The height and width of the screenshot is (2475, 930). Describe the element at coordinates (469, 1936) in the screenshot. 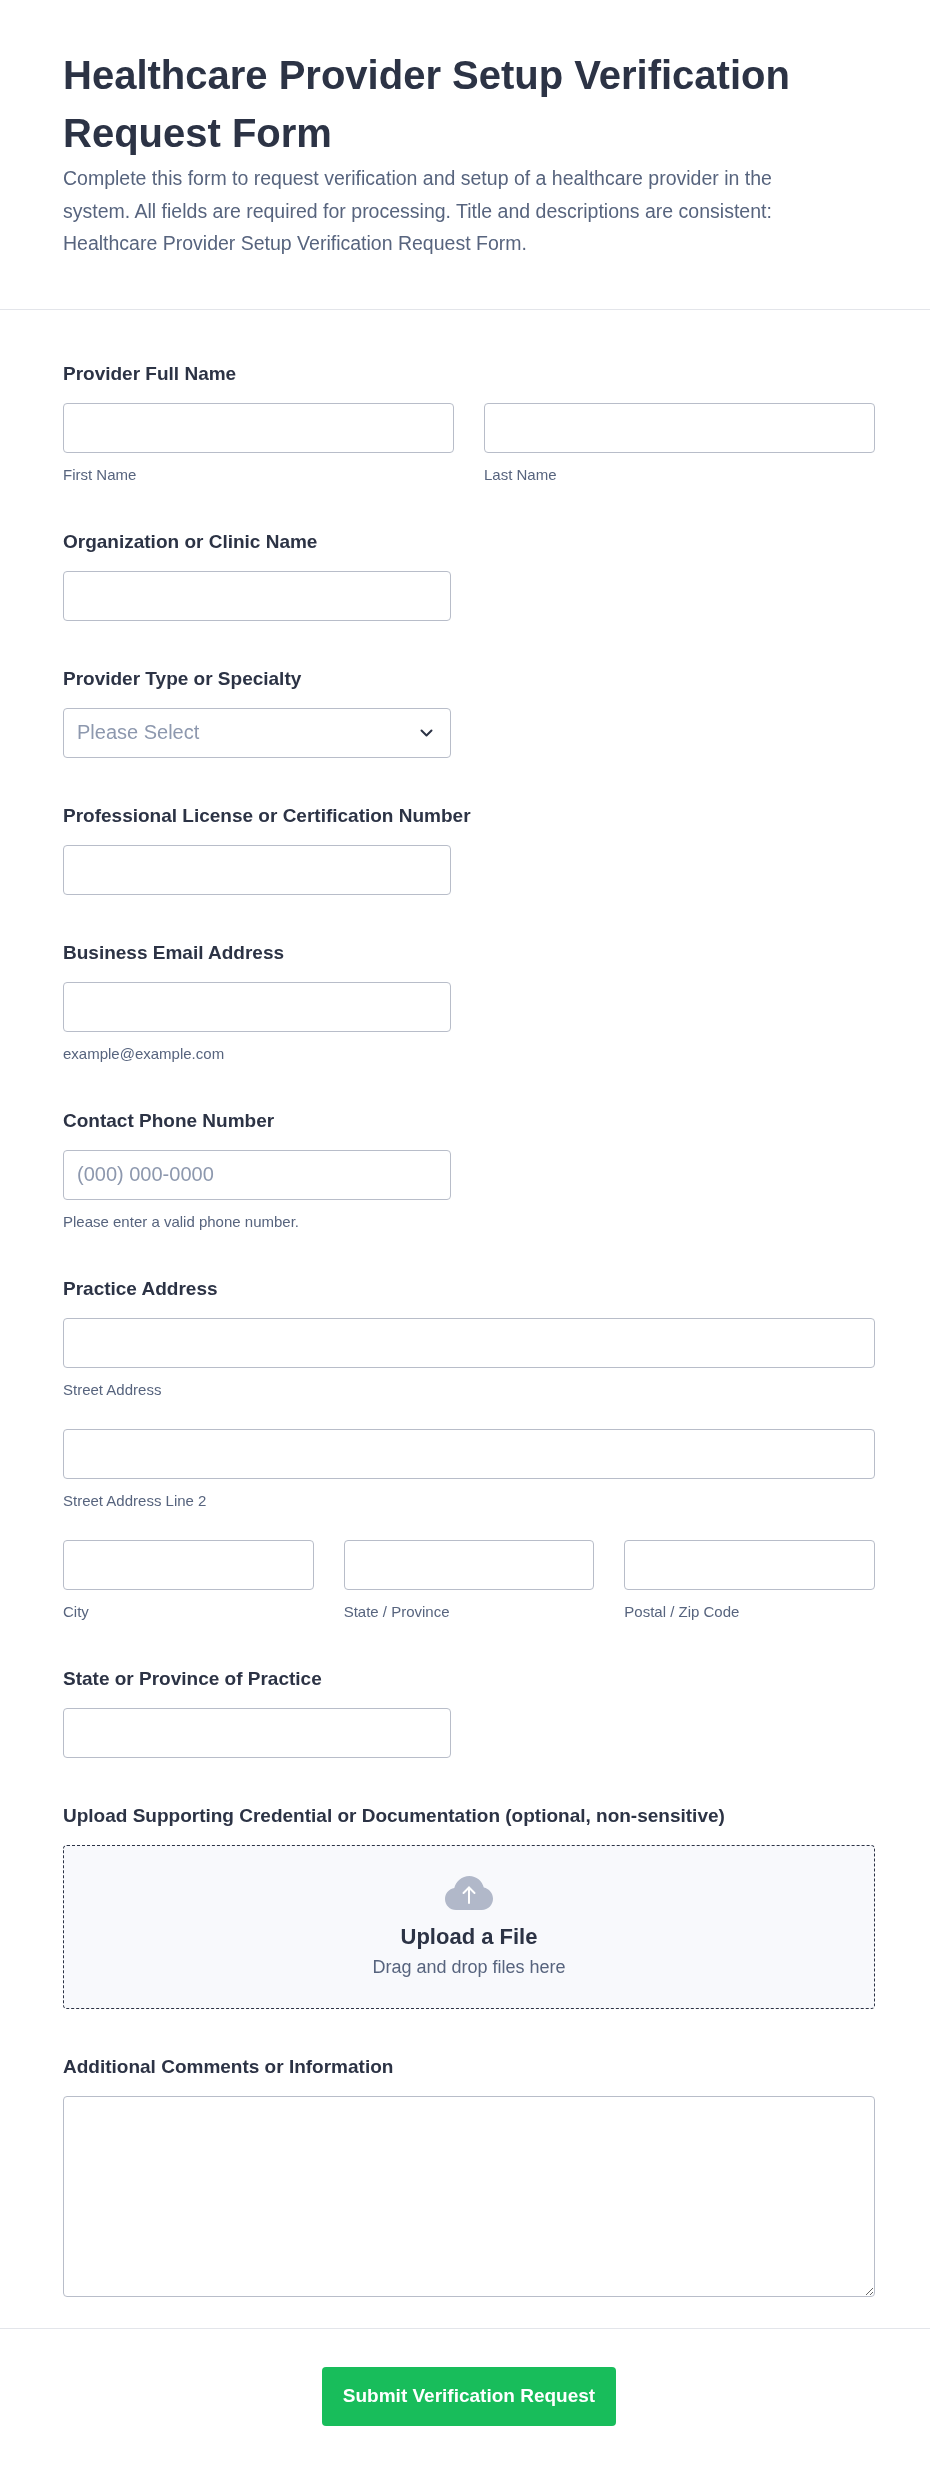

I see `upload-title: Upload a File` at that location.